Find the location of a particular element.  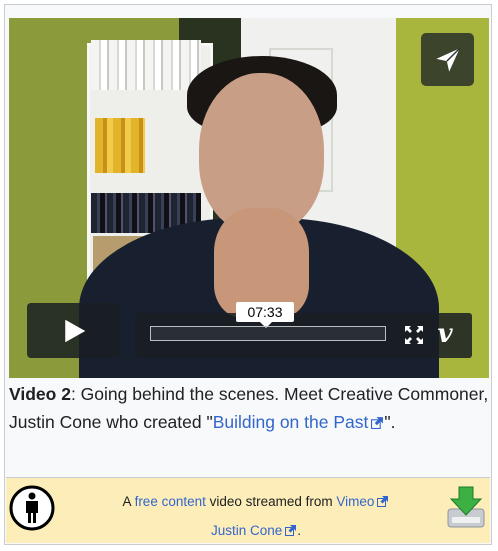

paper-plane-icon is located at coordinates (447, 59).